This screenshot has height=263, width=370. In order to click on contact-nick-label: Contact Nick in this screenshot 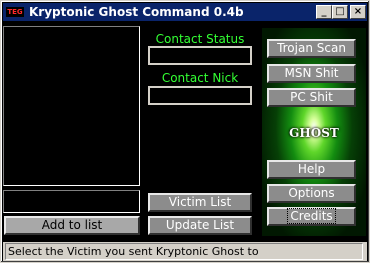, I will do `click(200, 78)`.